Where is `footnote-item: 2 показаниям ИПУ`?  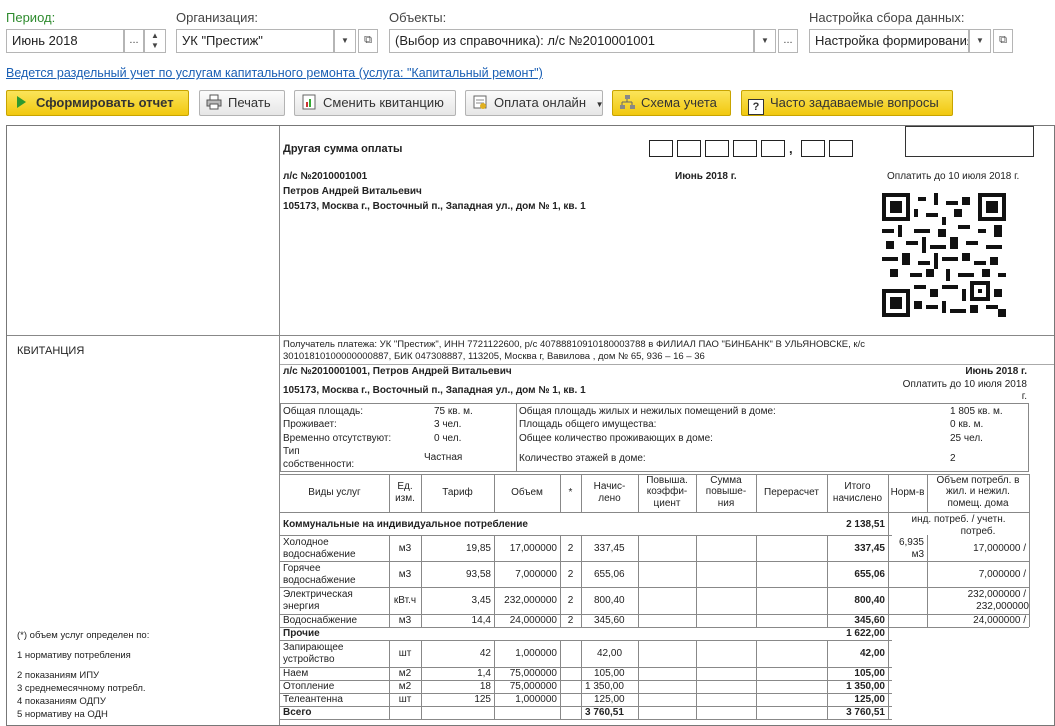 footnote-item: 2 показаниям ИПУ is located at coordinates (58, 675).